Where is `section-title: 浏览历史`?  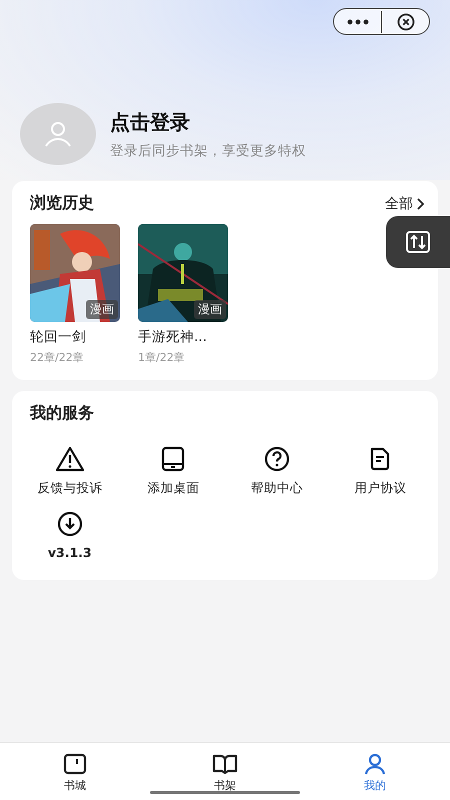
section-title: 浏览历史 is located at coordinates (62, 203).